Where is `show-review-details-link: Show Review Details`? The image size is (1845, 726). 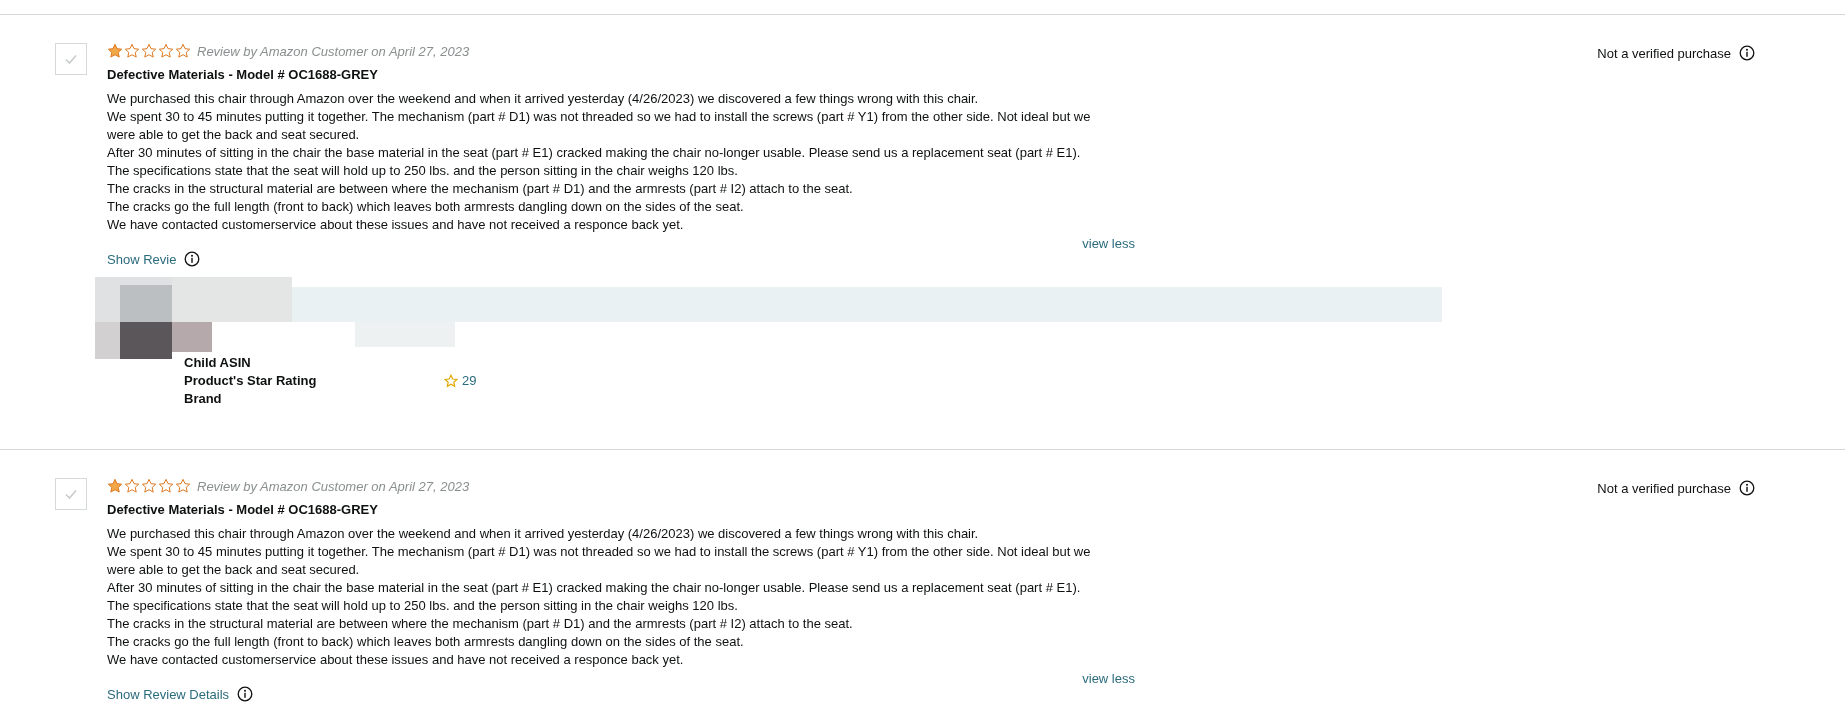
show-review-details-link: Show Review Details is located at coordinates (168, 694).